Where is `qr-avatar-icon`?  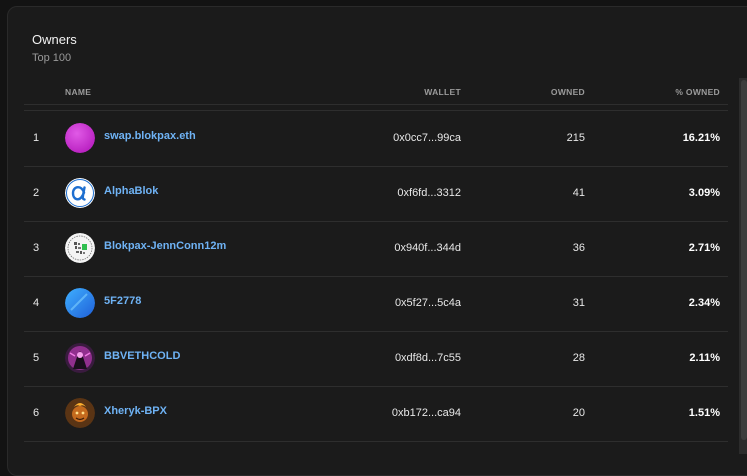 qr-avatar-icon is located at coordinates (80, 248).